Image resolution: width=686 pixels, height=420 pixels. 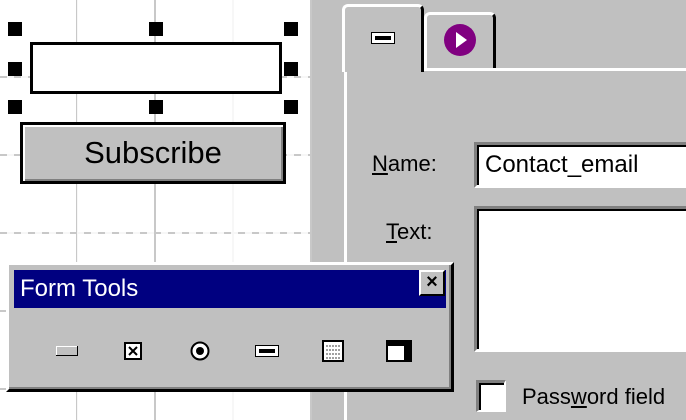 I want to click on selected-textfield-widget, so click(x=156, y=68).